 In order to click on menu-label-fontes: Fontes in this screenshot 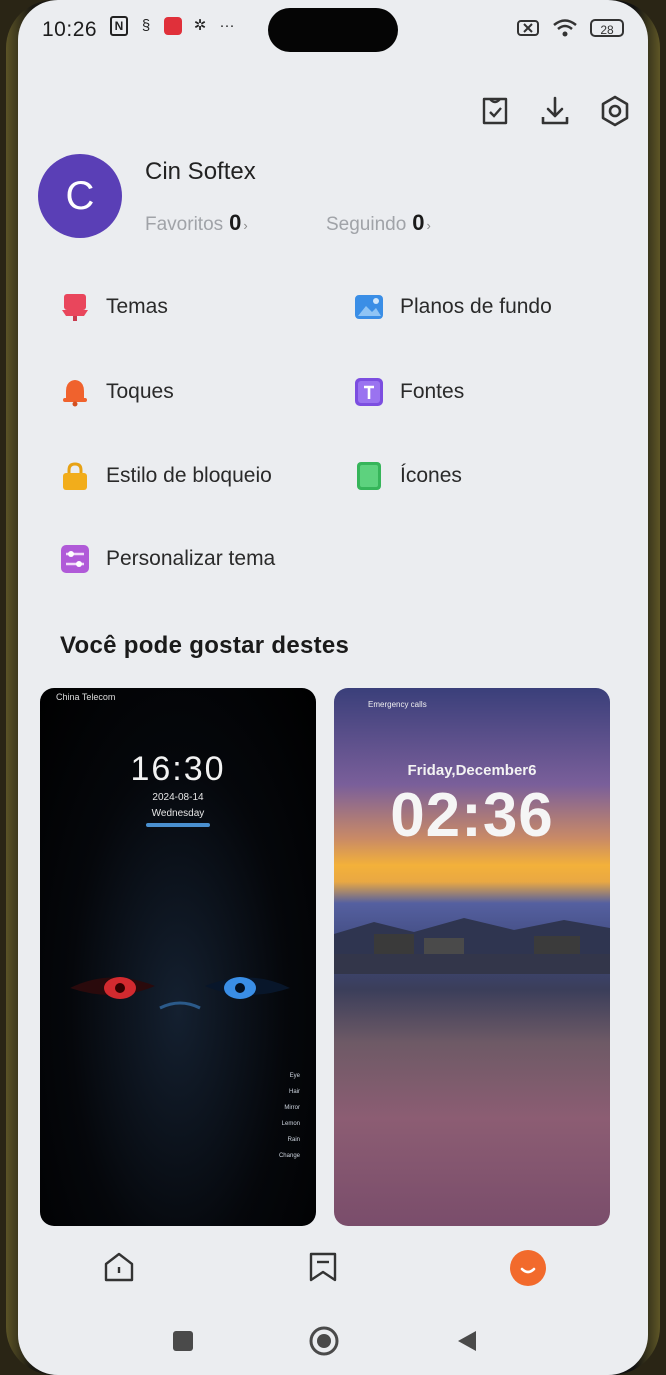, I will do `click(432, 391)`.